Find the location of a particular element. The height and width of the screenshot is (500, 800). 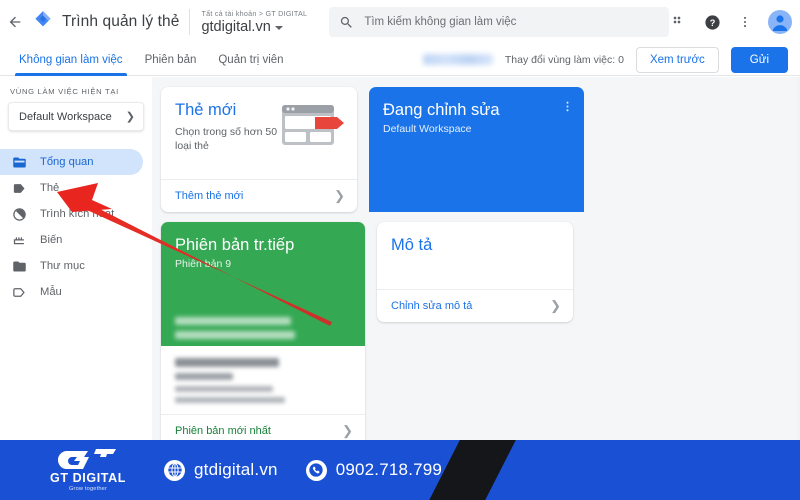

account-name: gtdigital.vn is located at coordinates (236, 26).